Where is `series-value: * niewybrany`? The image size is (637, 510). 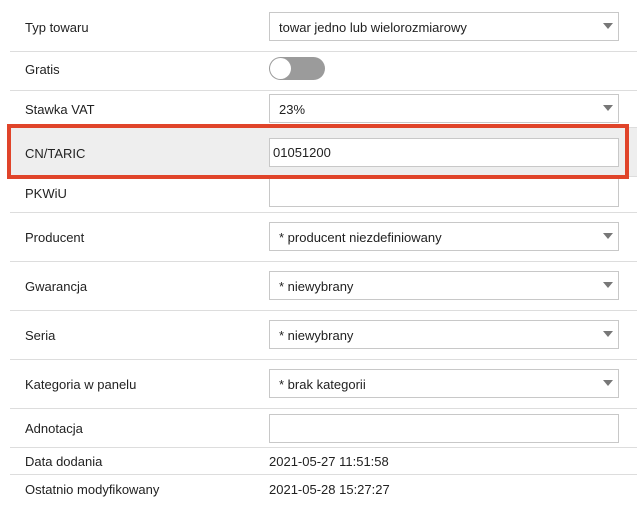 series-value: * niewybrany is located at coordinates (316, 335).